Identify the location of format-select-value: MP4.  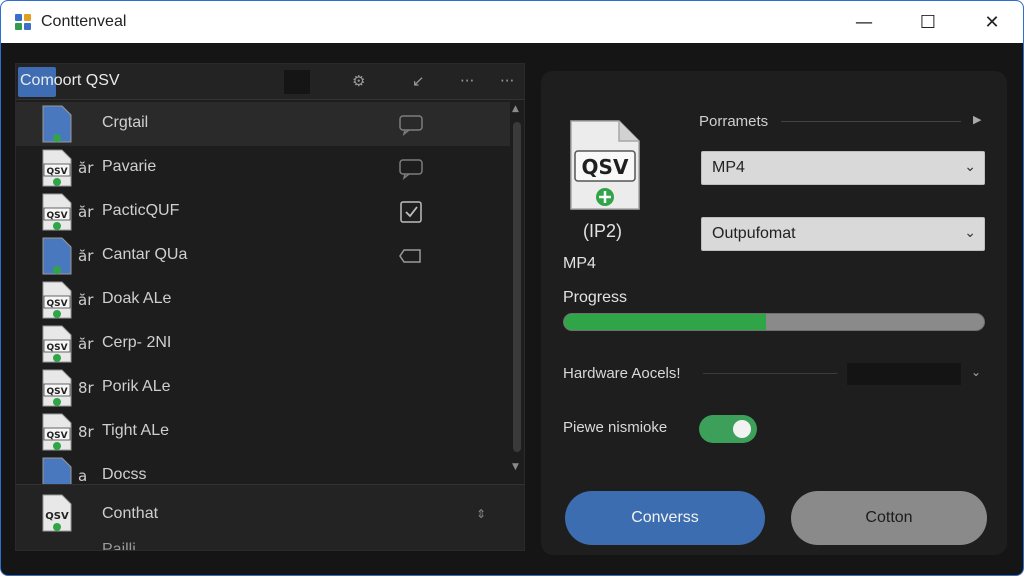
(728, 167).